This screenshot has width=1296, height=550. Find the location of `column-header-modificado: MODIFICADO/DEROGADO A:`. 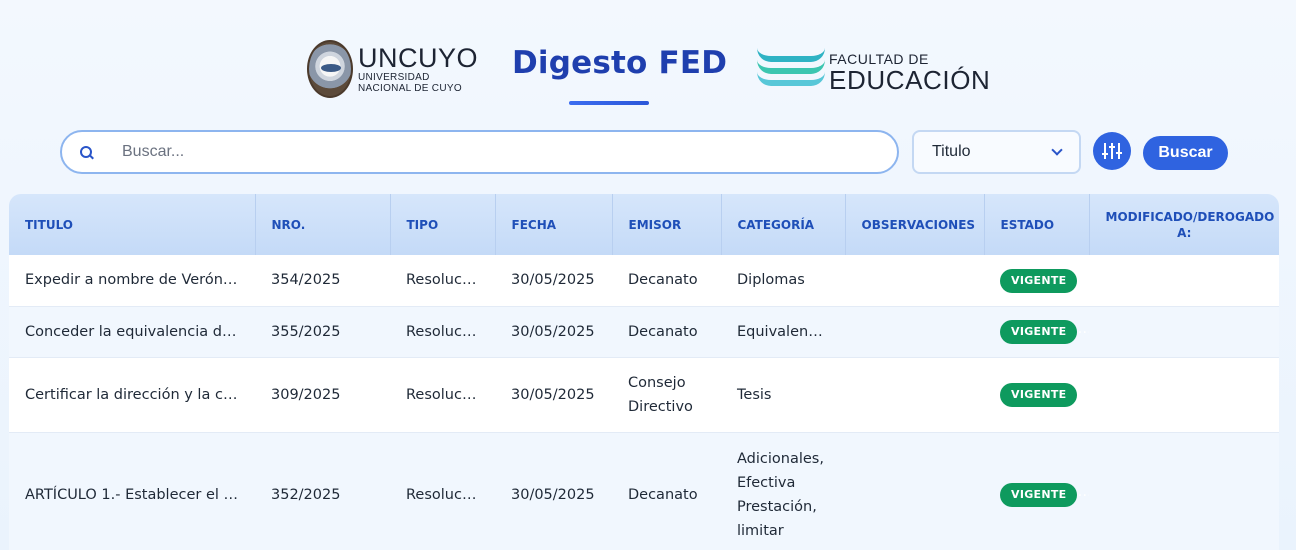

column-header-modificado: MODIFICADO/DEROGADO A: is located at coordinates (1184, 224).